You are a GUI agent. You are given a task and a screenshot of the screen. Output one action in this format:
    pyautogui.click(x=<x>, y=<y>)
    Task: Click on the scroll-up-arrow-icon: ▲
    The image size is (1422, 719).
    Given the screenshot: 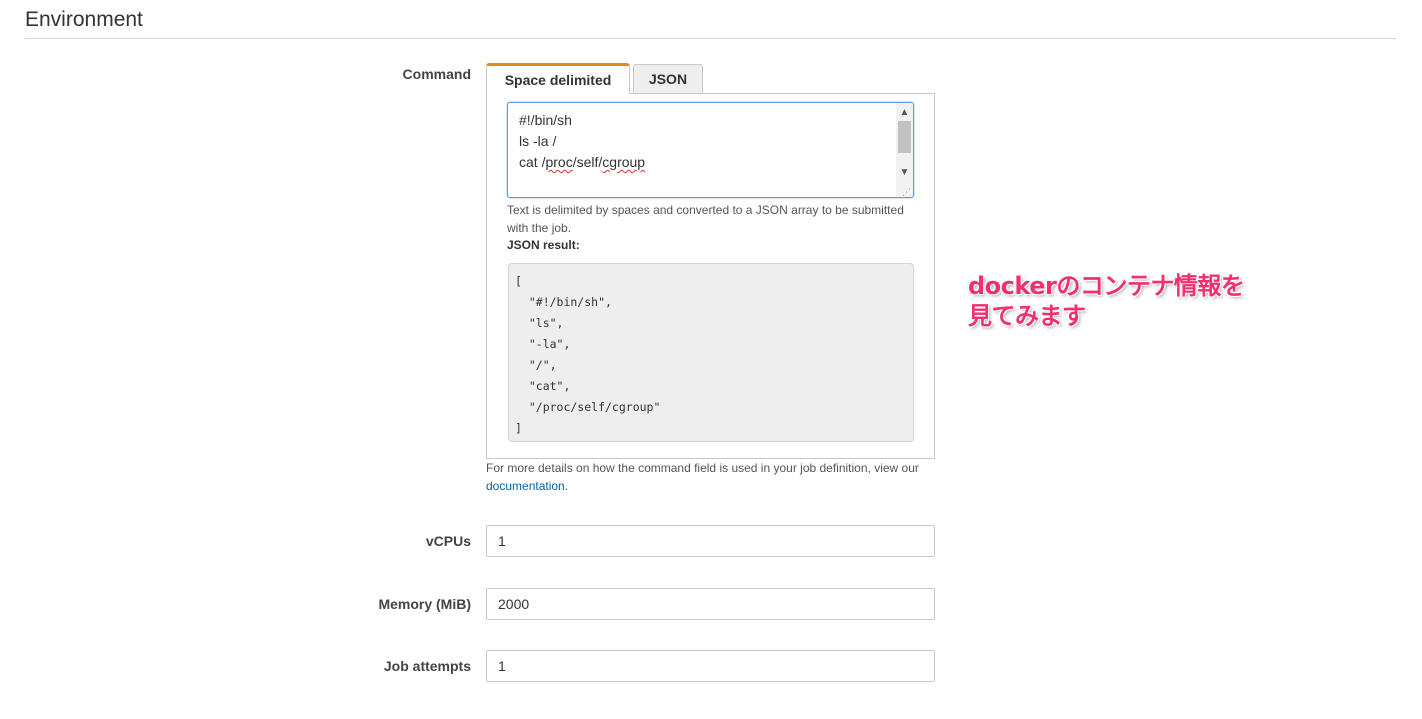 What is the action you would take?
    pyautogui.click(x=904, y=112)
    